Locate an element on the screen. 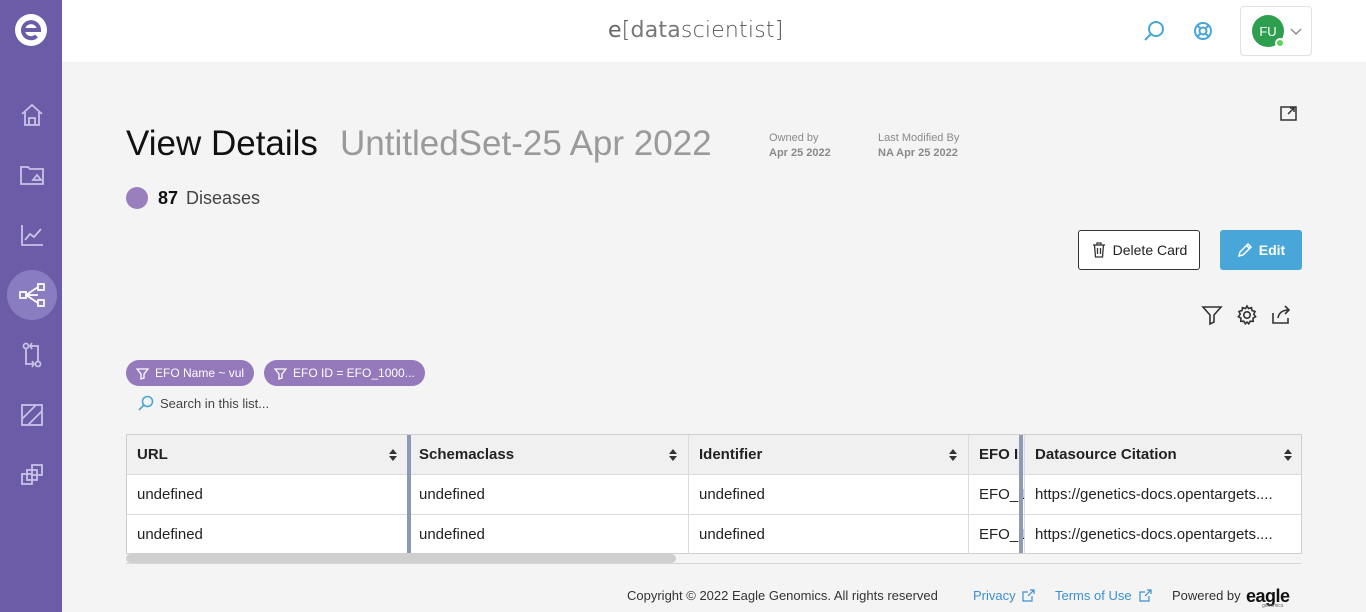 The width and height of the screenshot is (1366, 612). online-status-icon is located at coordinates (1280, 43).